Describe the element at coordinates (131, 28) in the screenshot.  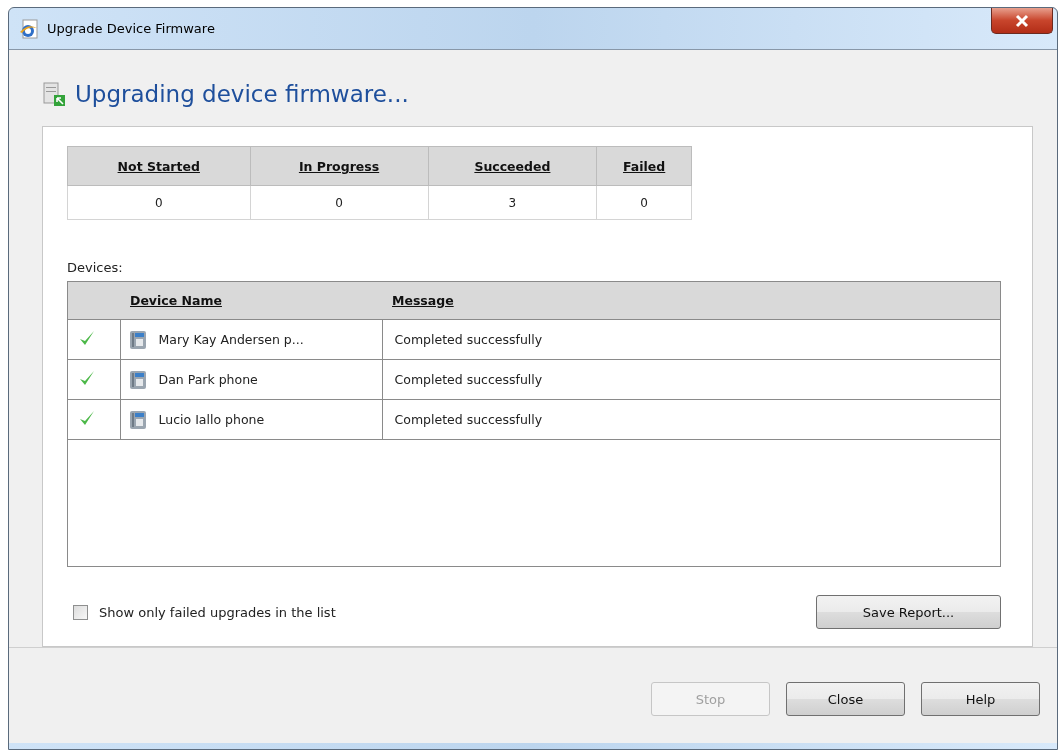
I see `window-title: Upgrade Device Firmware` at that location.